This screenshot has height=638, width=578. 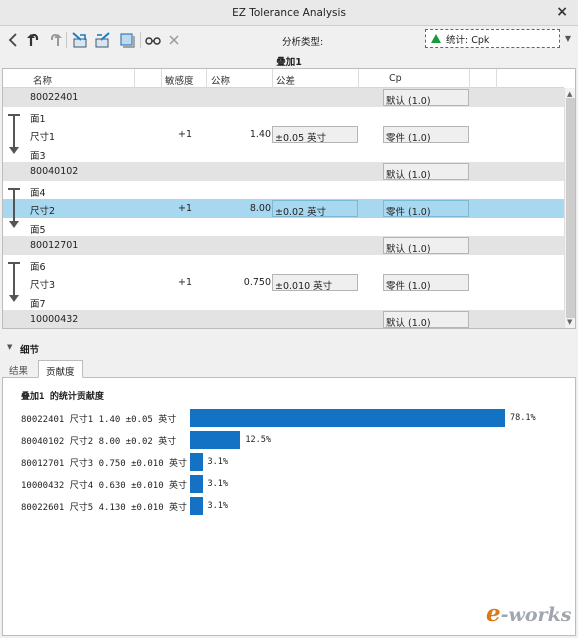 What do you see at coordinates (283, 171) in the screenshot?
I see `part-row: 80040102 默认 (1.0)` at bounding box center [283, 171].